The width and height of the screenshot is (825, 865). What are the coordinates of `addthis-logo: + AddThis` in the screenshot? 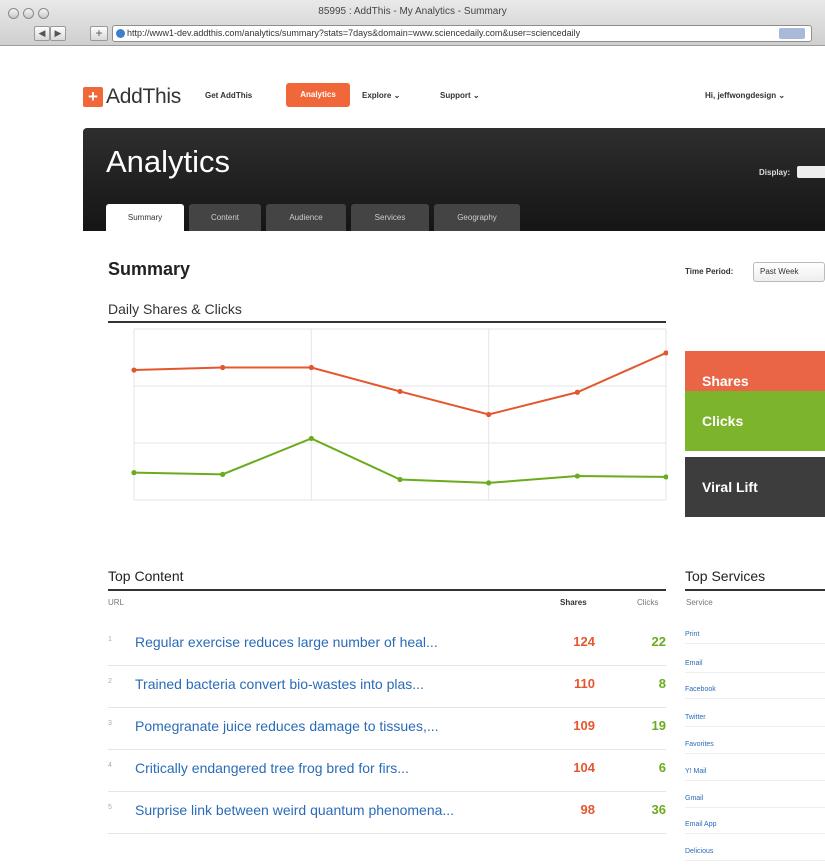 It's located at (132, 97).